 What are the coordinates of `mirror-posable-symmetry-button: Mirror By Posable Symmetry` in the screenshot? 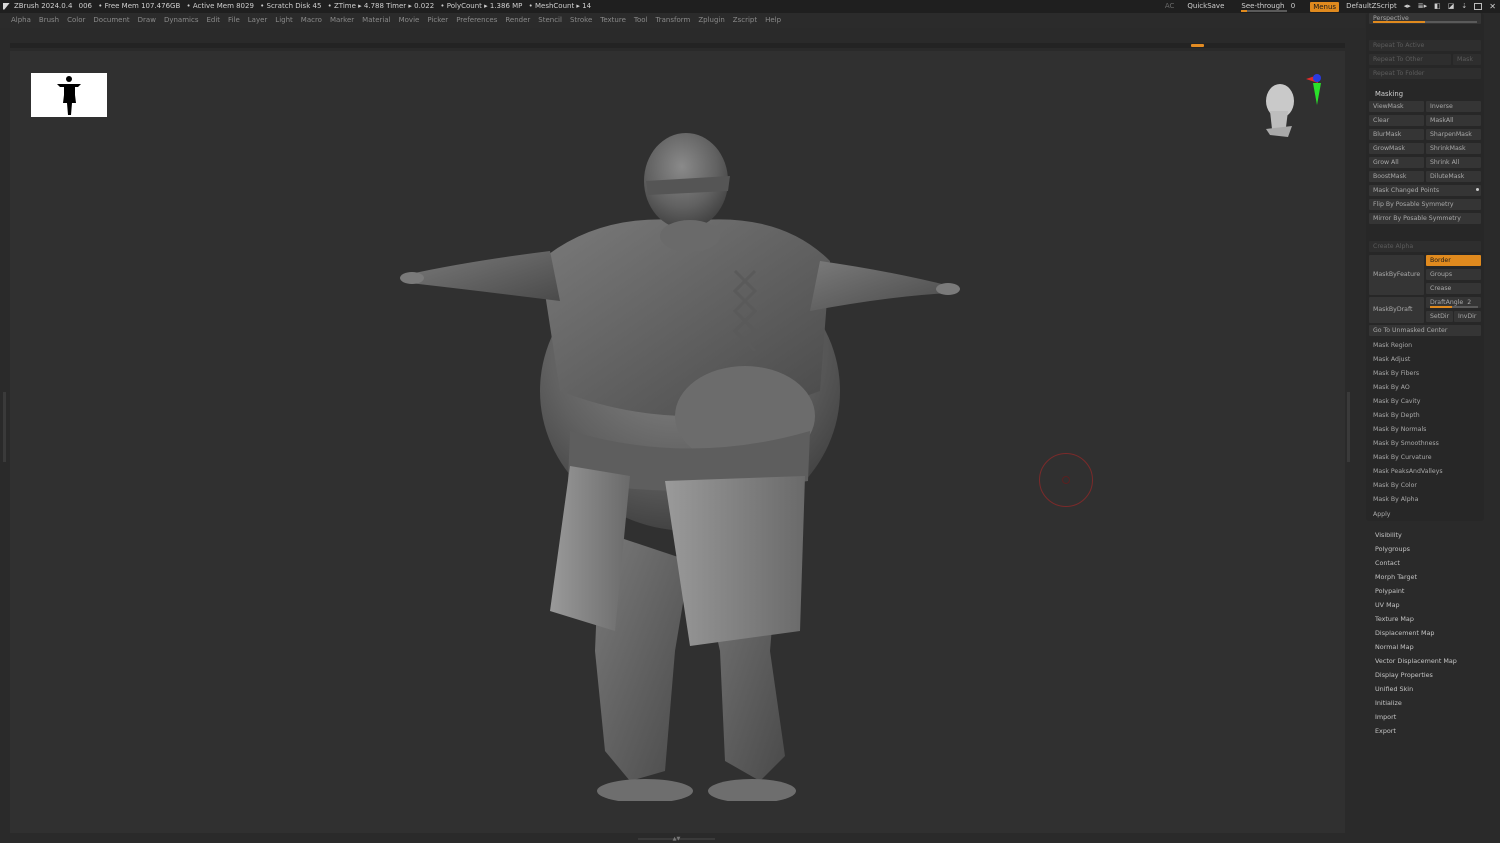 It's located at (1425, 218).